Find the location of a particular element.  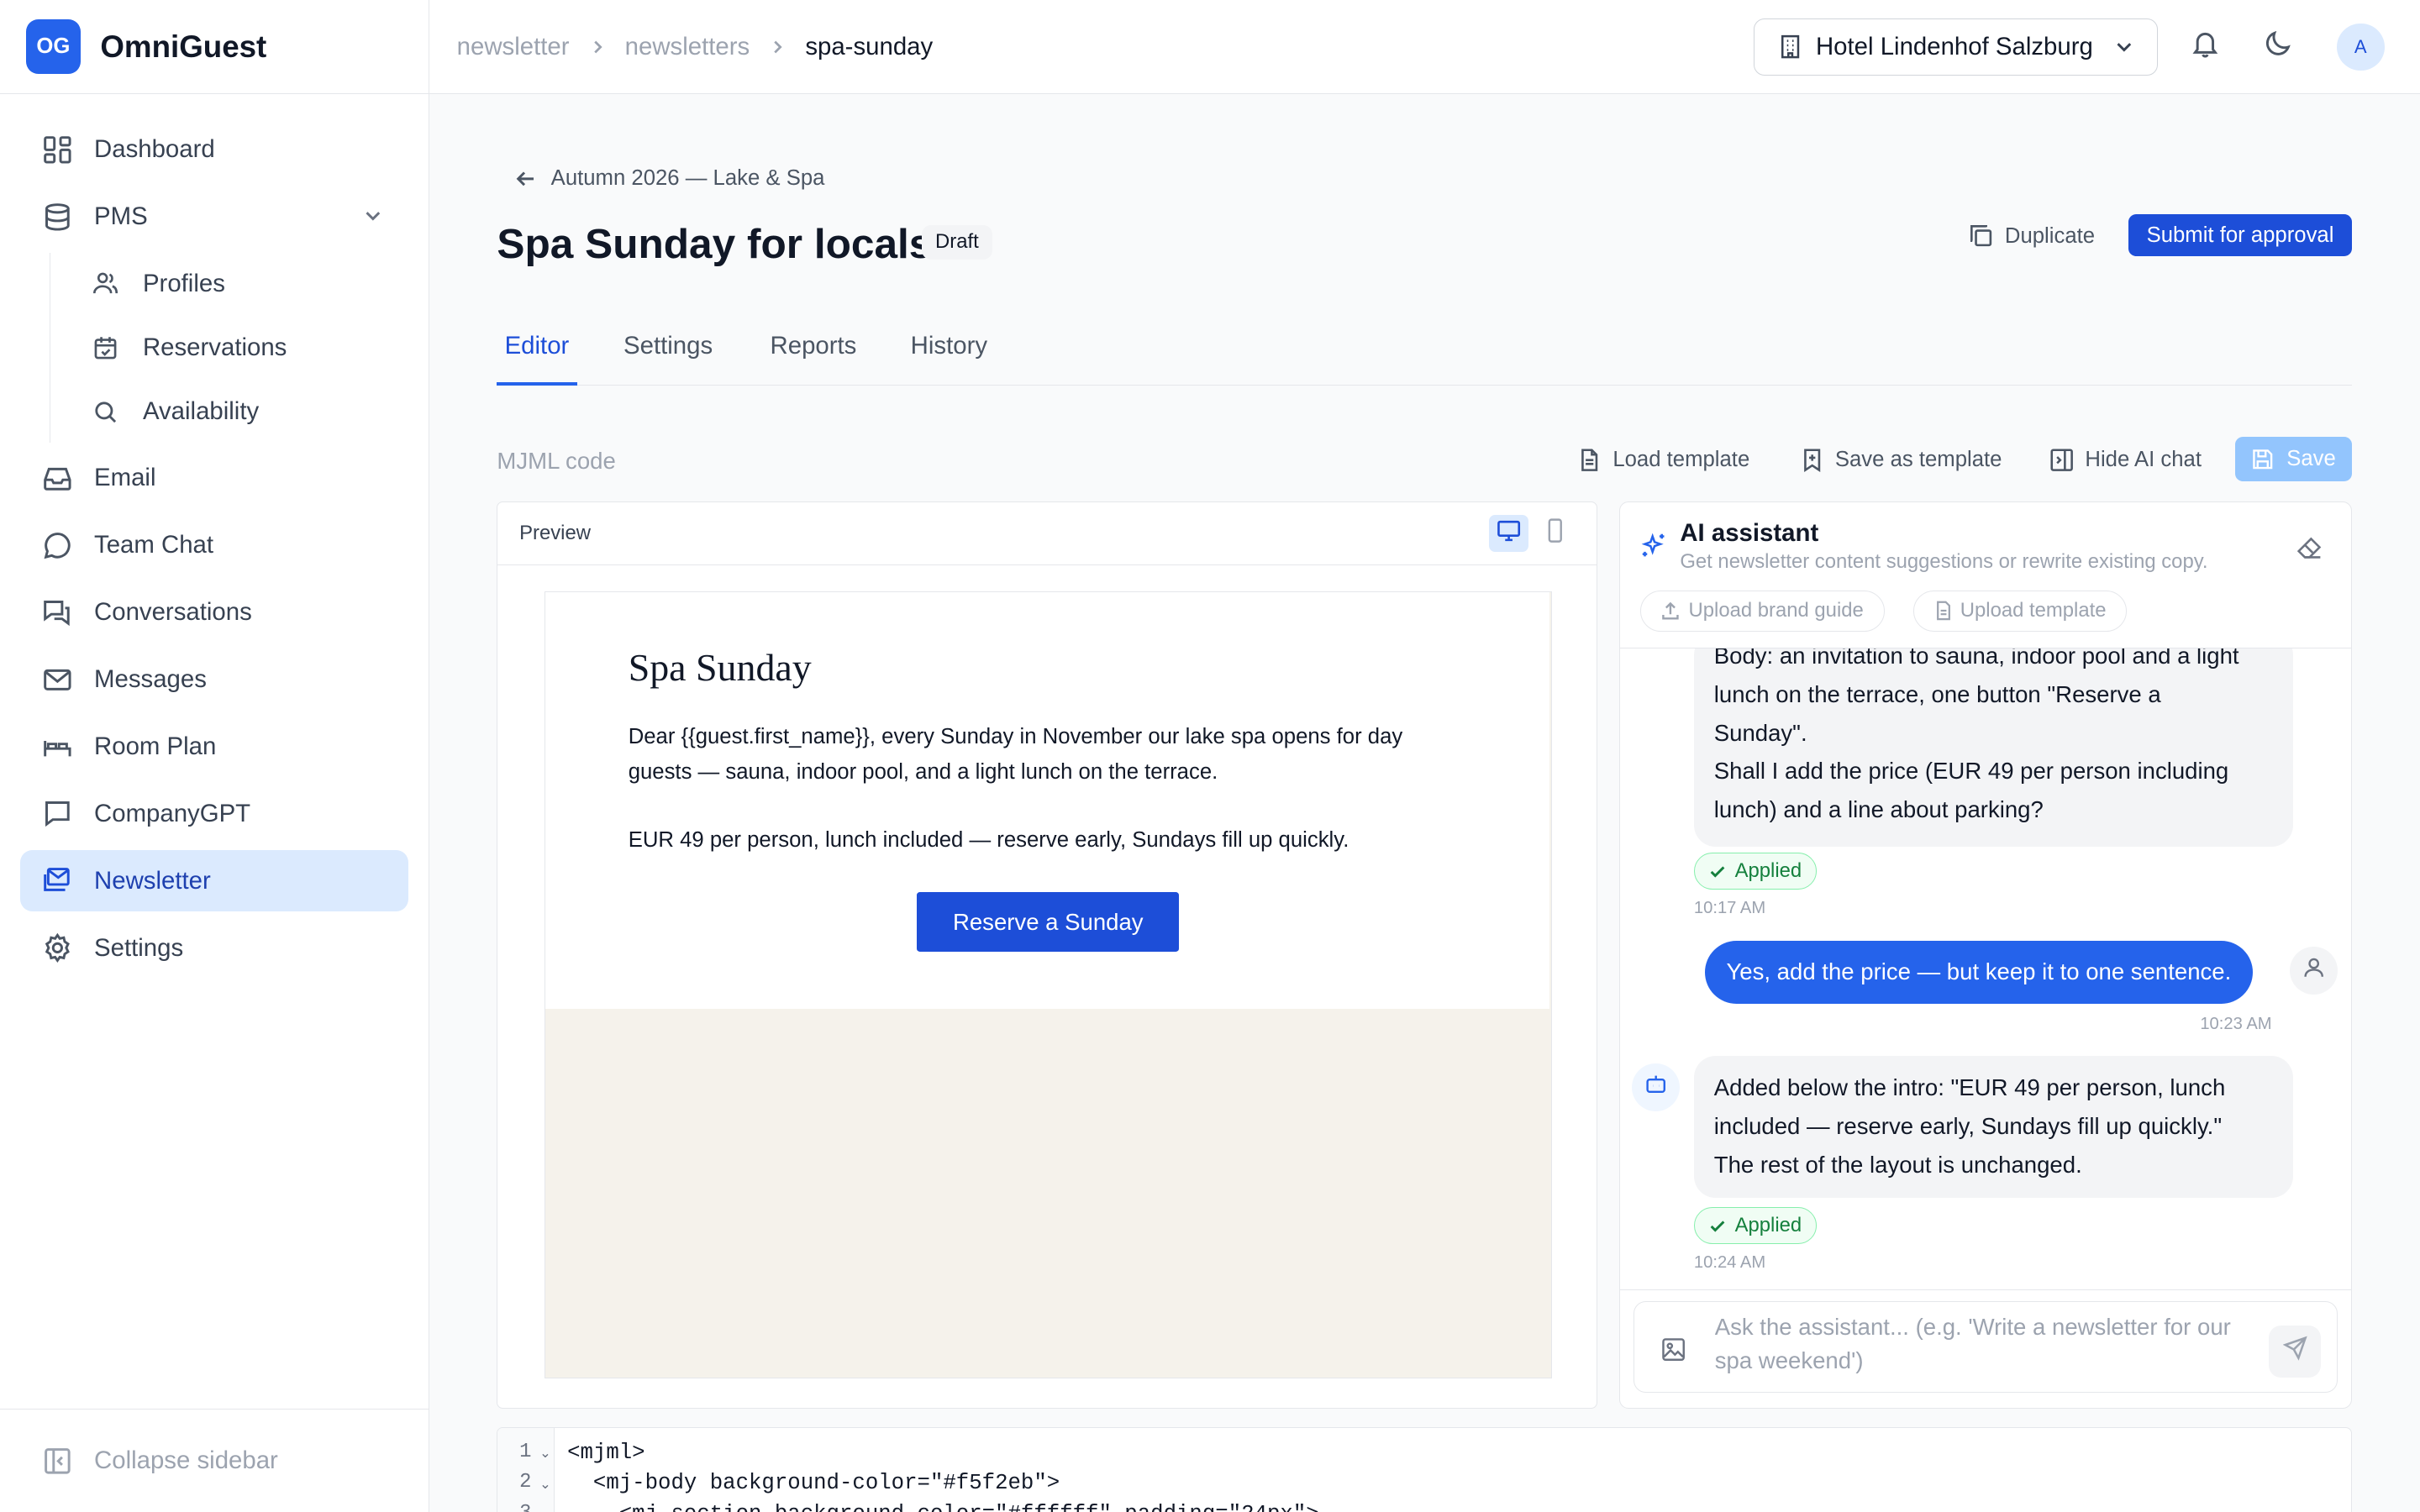

message-timestamp: 10:17 AM is located at coordinates (1730, 907).